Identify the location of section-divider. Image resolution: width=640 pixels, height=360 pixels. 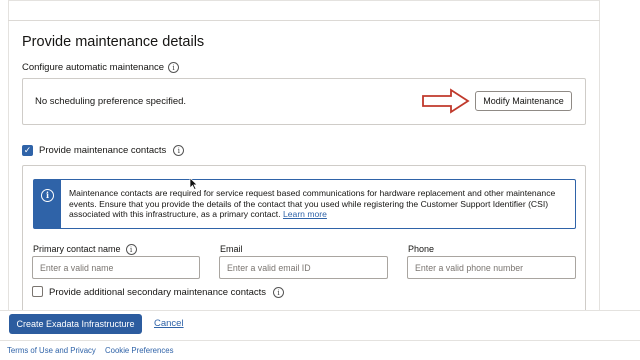
(304, 20).